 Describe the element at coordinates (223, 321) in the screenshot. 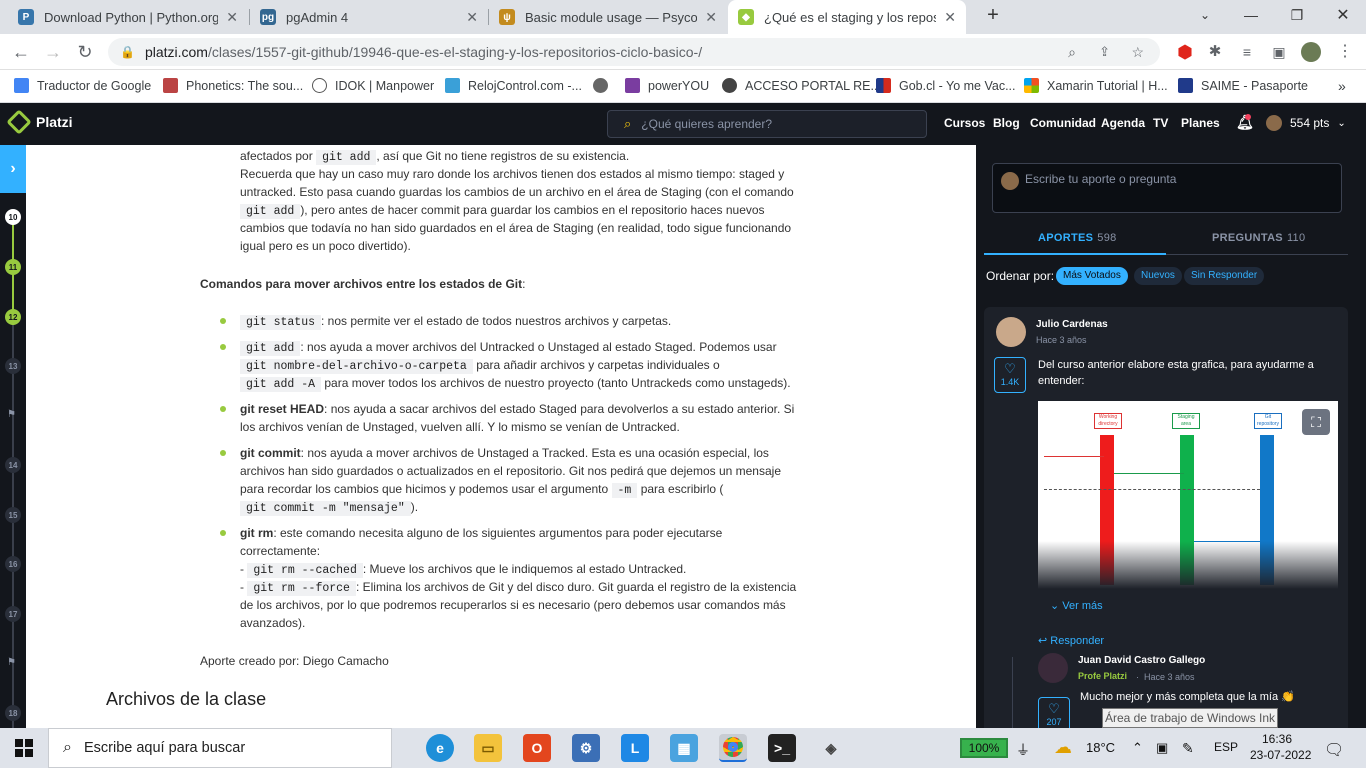

I see `bullet-dot` at that location.